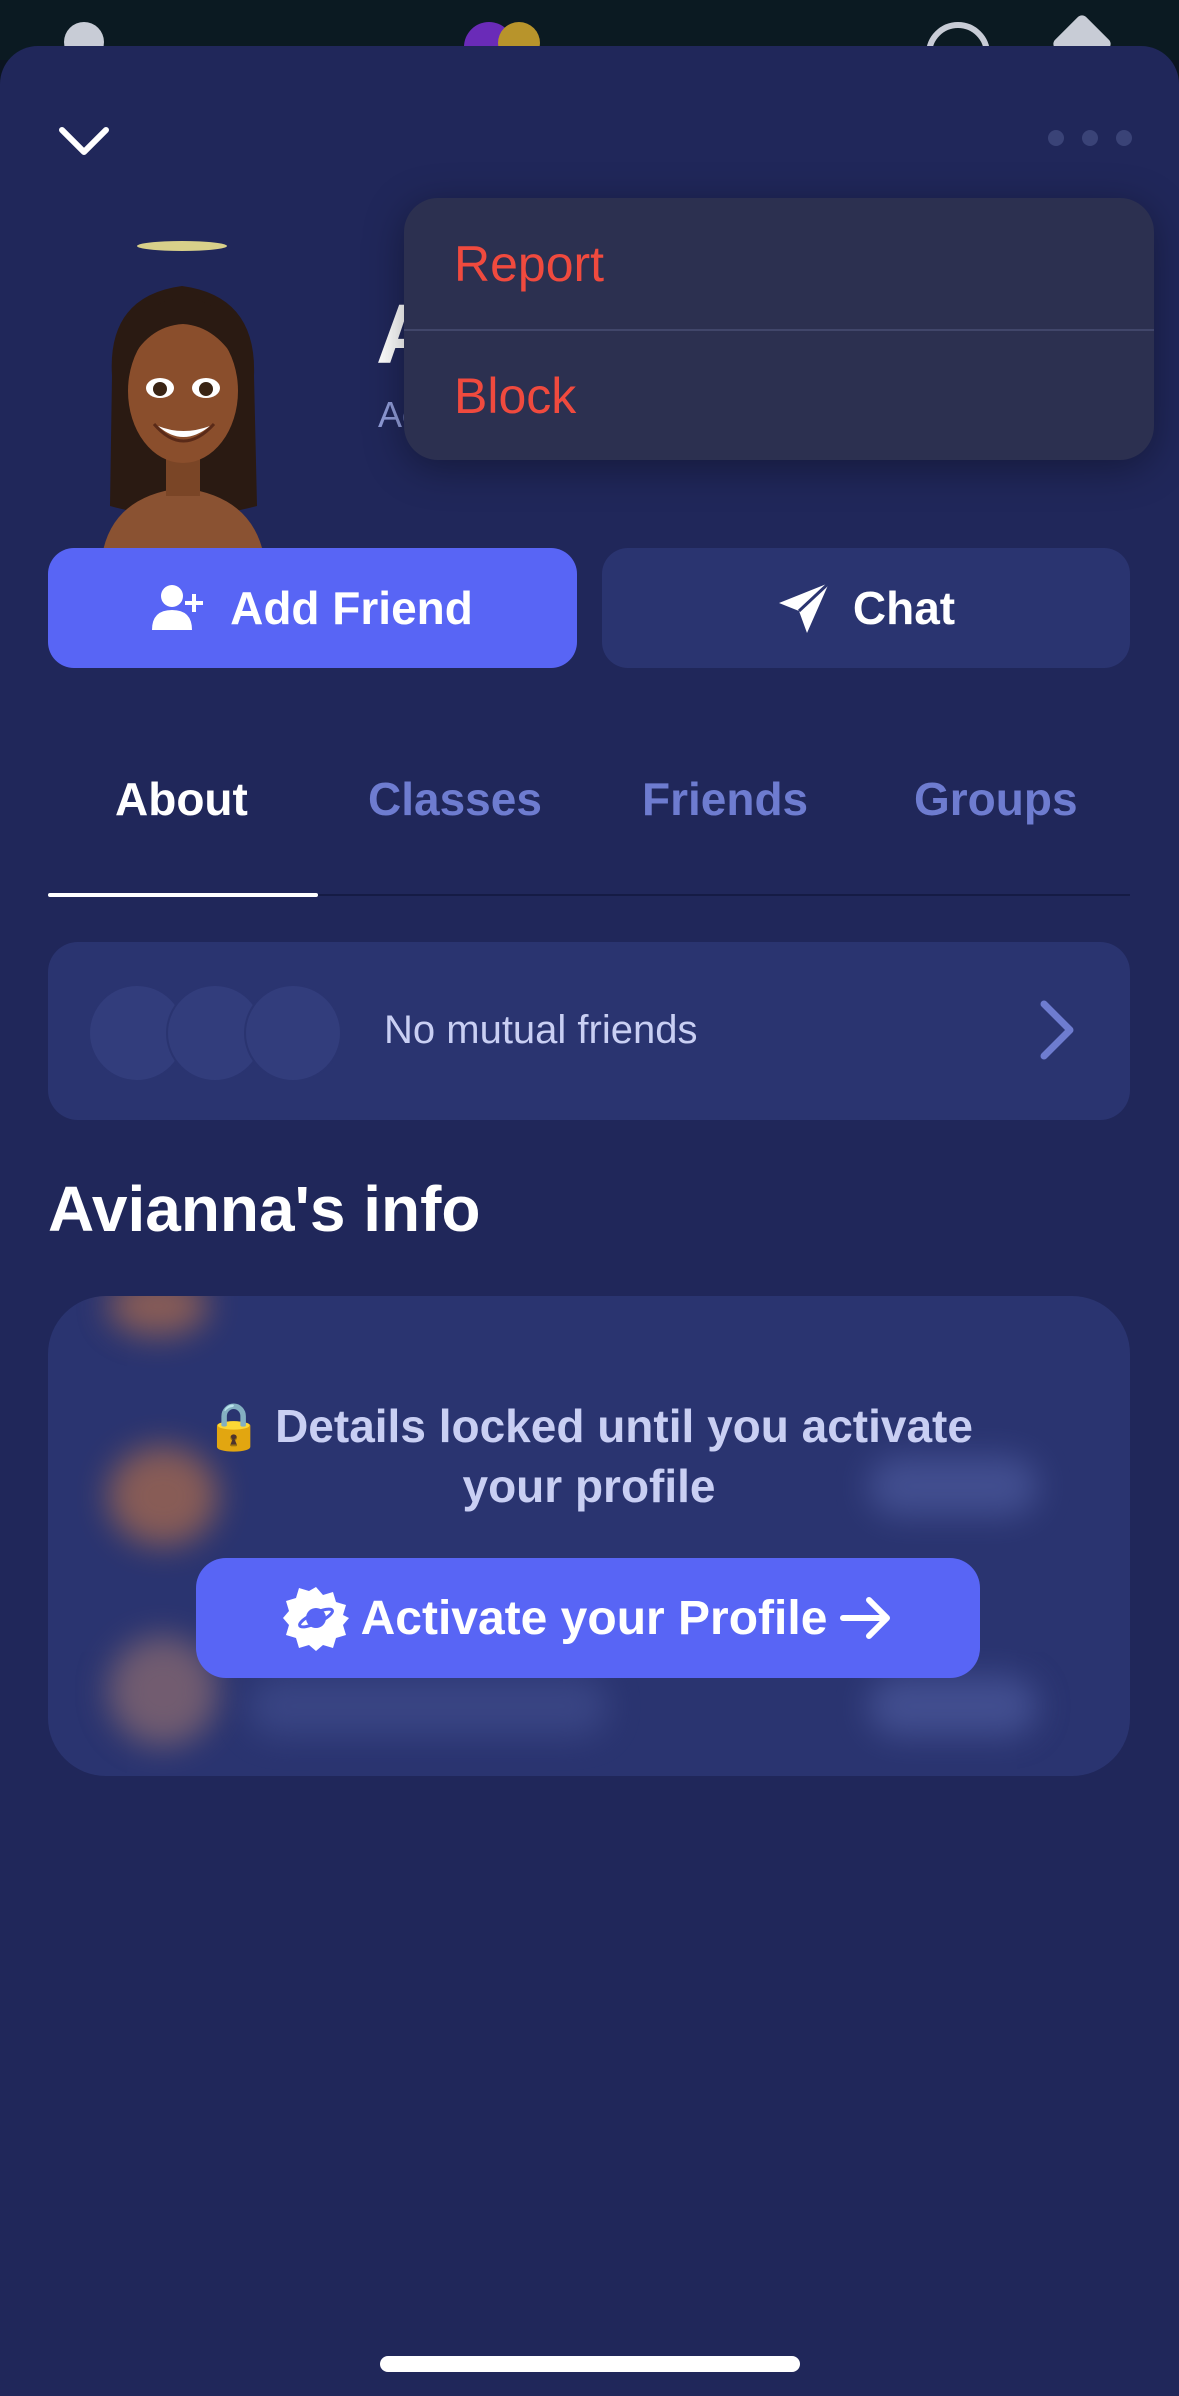 Image resolution: width=1179 pixels, height=2396 pixels. I want to click on tab-groups: Groups, so click(996, 799).